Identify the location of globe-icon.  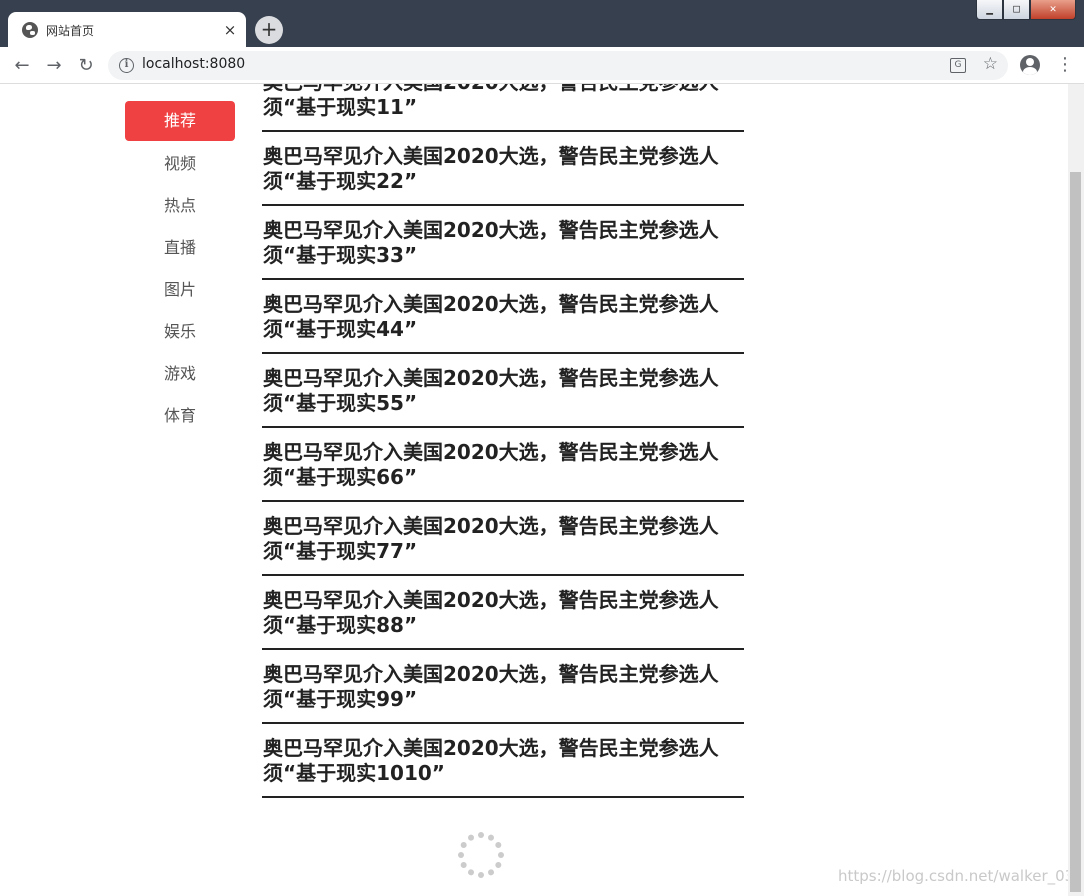
(30, 30).